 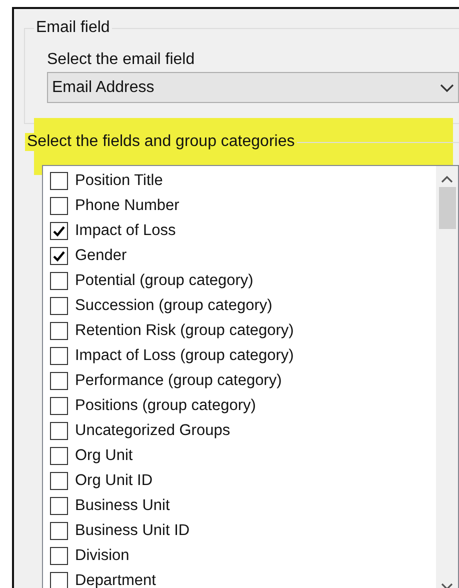 What do you see at coordinates (184, 331) in the screenshot?
I see `checkbox-label: Retention Risk (group category)` at bounding box center [184, 331].